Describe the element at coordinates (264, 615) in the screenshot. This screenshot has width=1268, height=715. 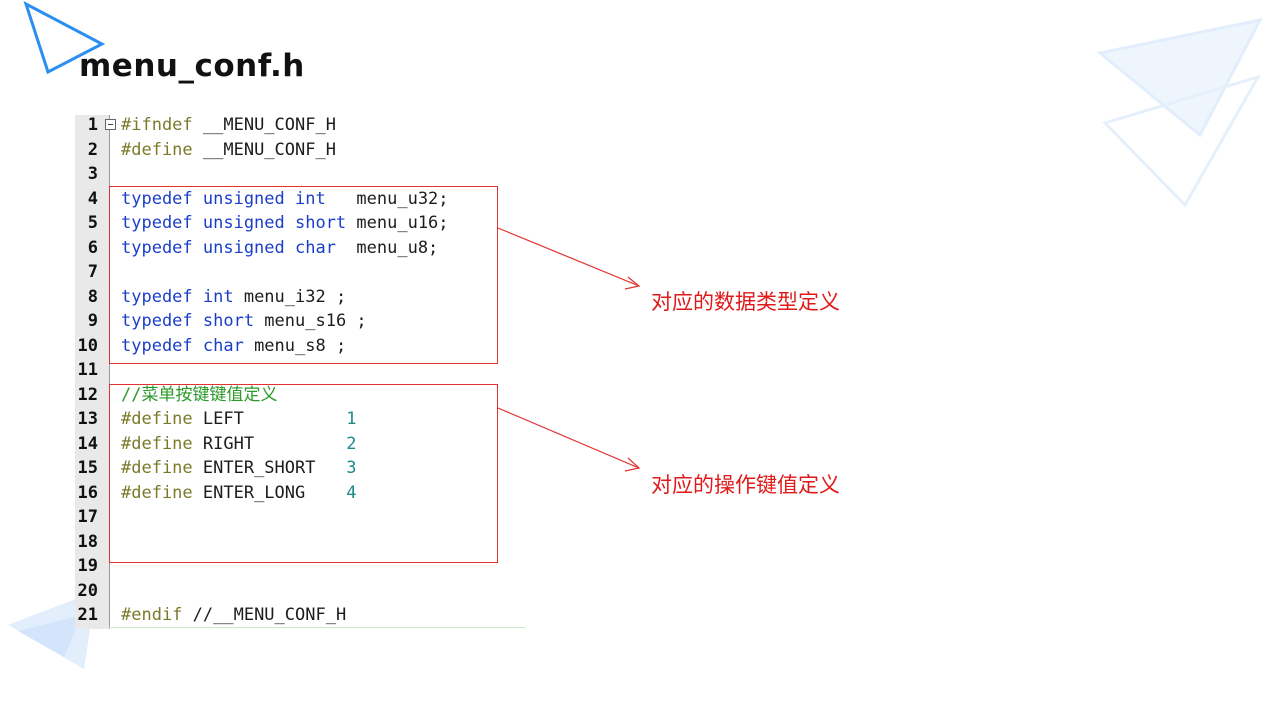
I see `code-token: //__MENU_CONF_H` at that location.